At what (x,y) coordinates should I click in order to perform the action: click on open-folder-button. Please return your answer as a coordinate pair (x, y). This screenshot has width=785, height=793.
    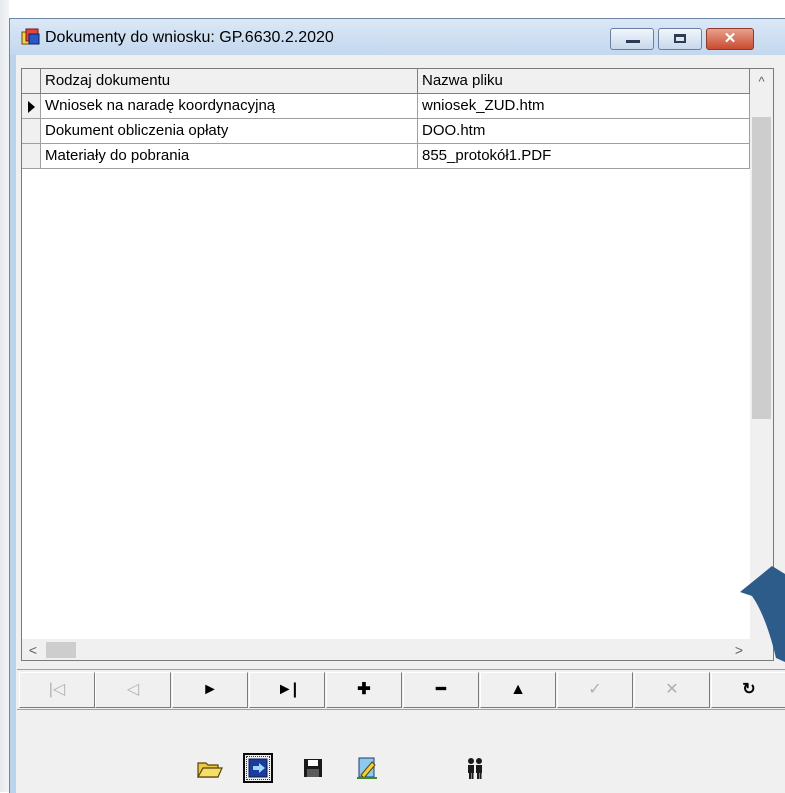
    Looking at the image, I should click on (209, 768).